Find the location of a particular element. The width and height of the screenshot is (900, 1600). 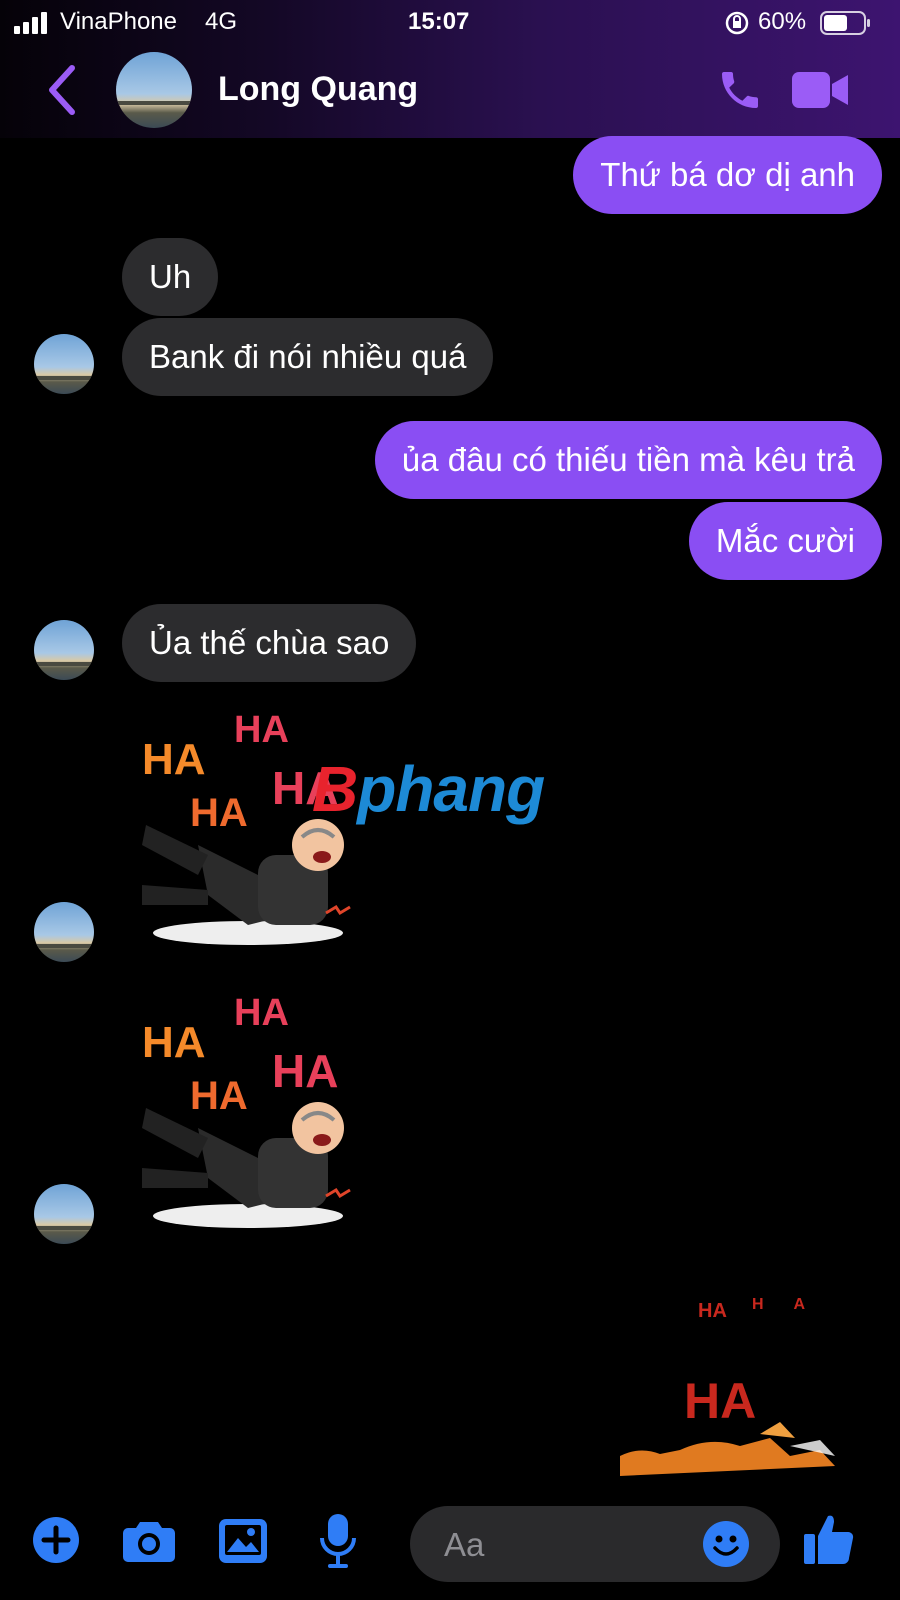

like-button is located at coordinates (828, 1541).